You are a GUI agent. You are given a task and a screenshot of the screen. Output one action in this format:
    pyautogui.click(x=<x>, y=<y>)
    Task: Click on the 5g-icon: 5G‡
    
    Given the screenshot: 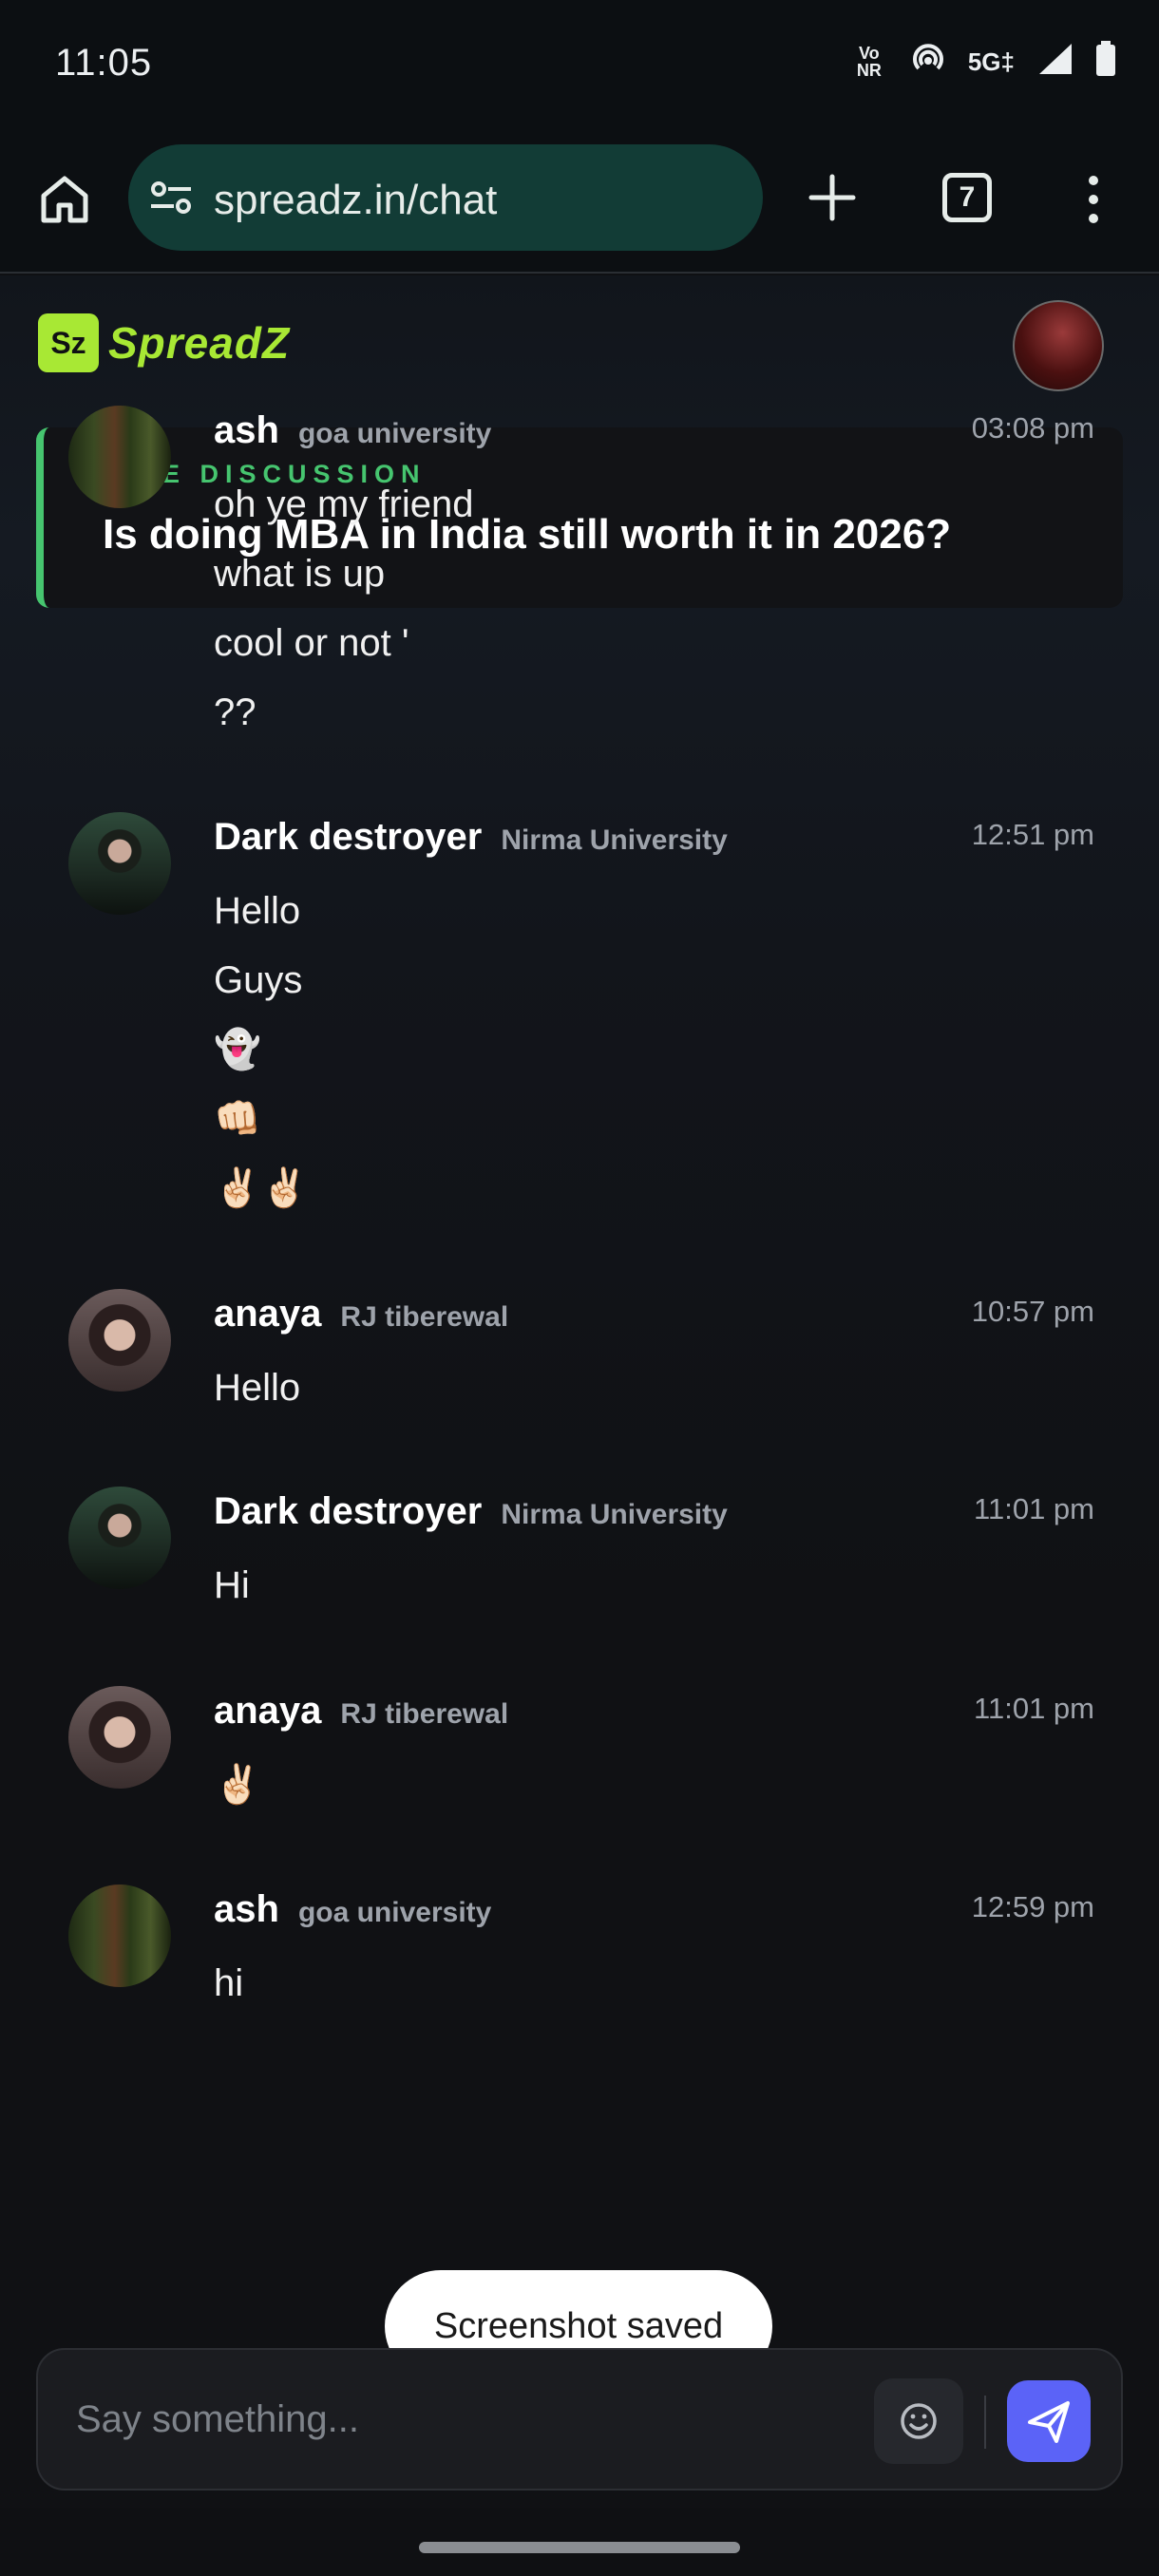 What is the action you would take?
    pyautogui.click(x=991, y=61)
    